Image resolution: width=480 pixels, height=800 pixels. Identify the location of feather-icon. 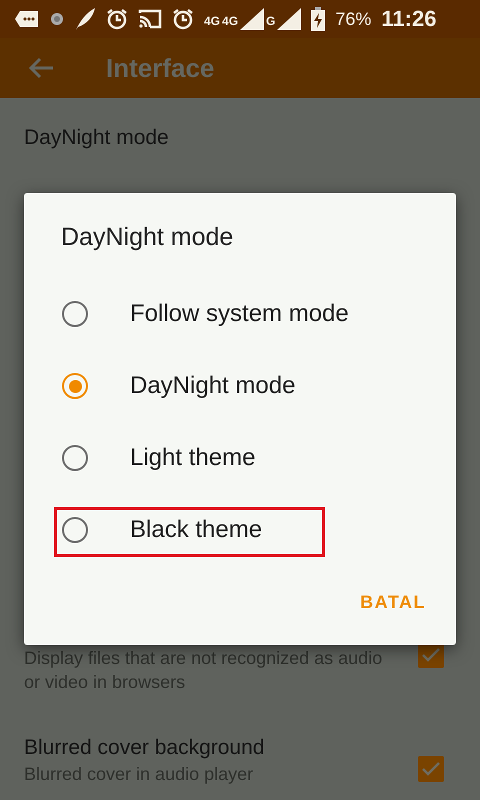
(85, 19).